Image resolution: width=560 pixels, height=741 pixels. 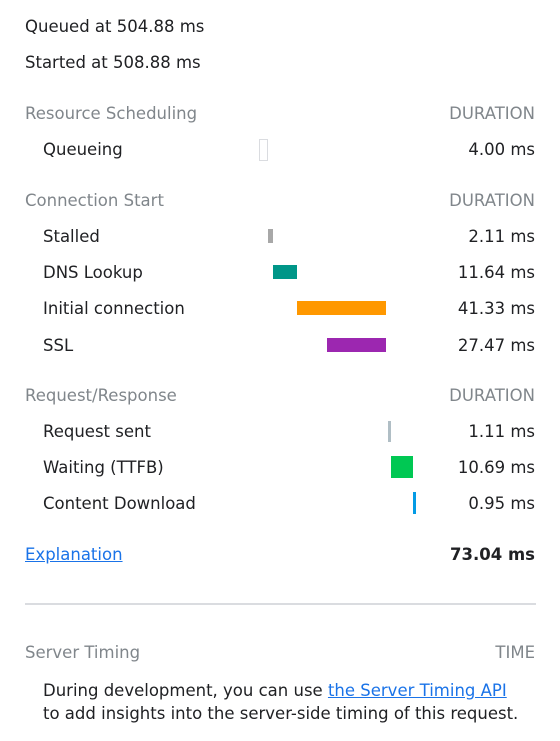 I want to click on row-label-dns-lookup: DNS Lookup, so click(x=93, y=272).